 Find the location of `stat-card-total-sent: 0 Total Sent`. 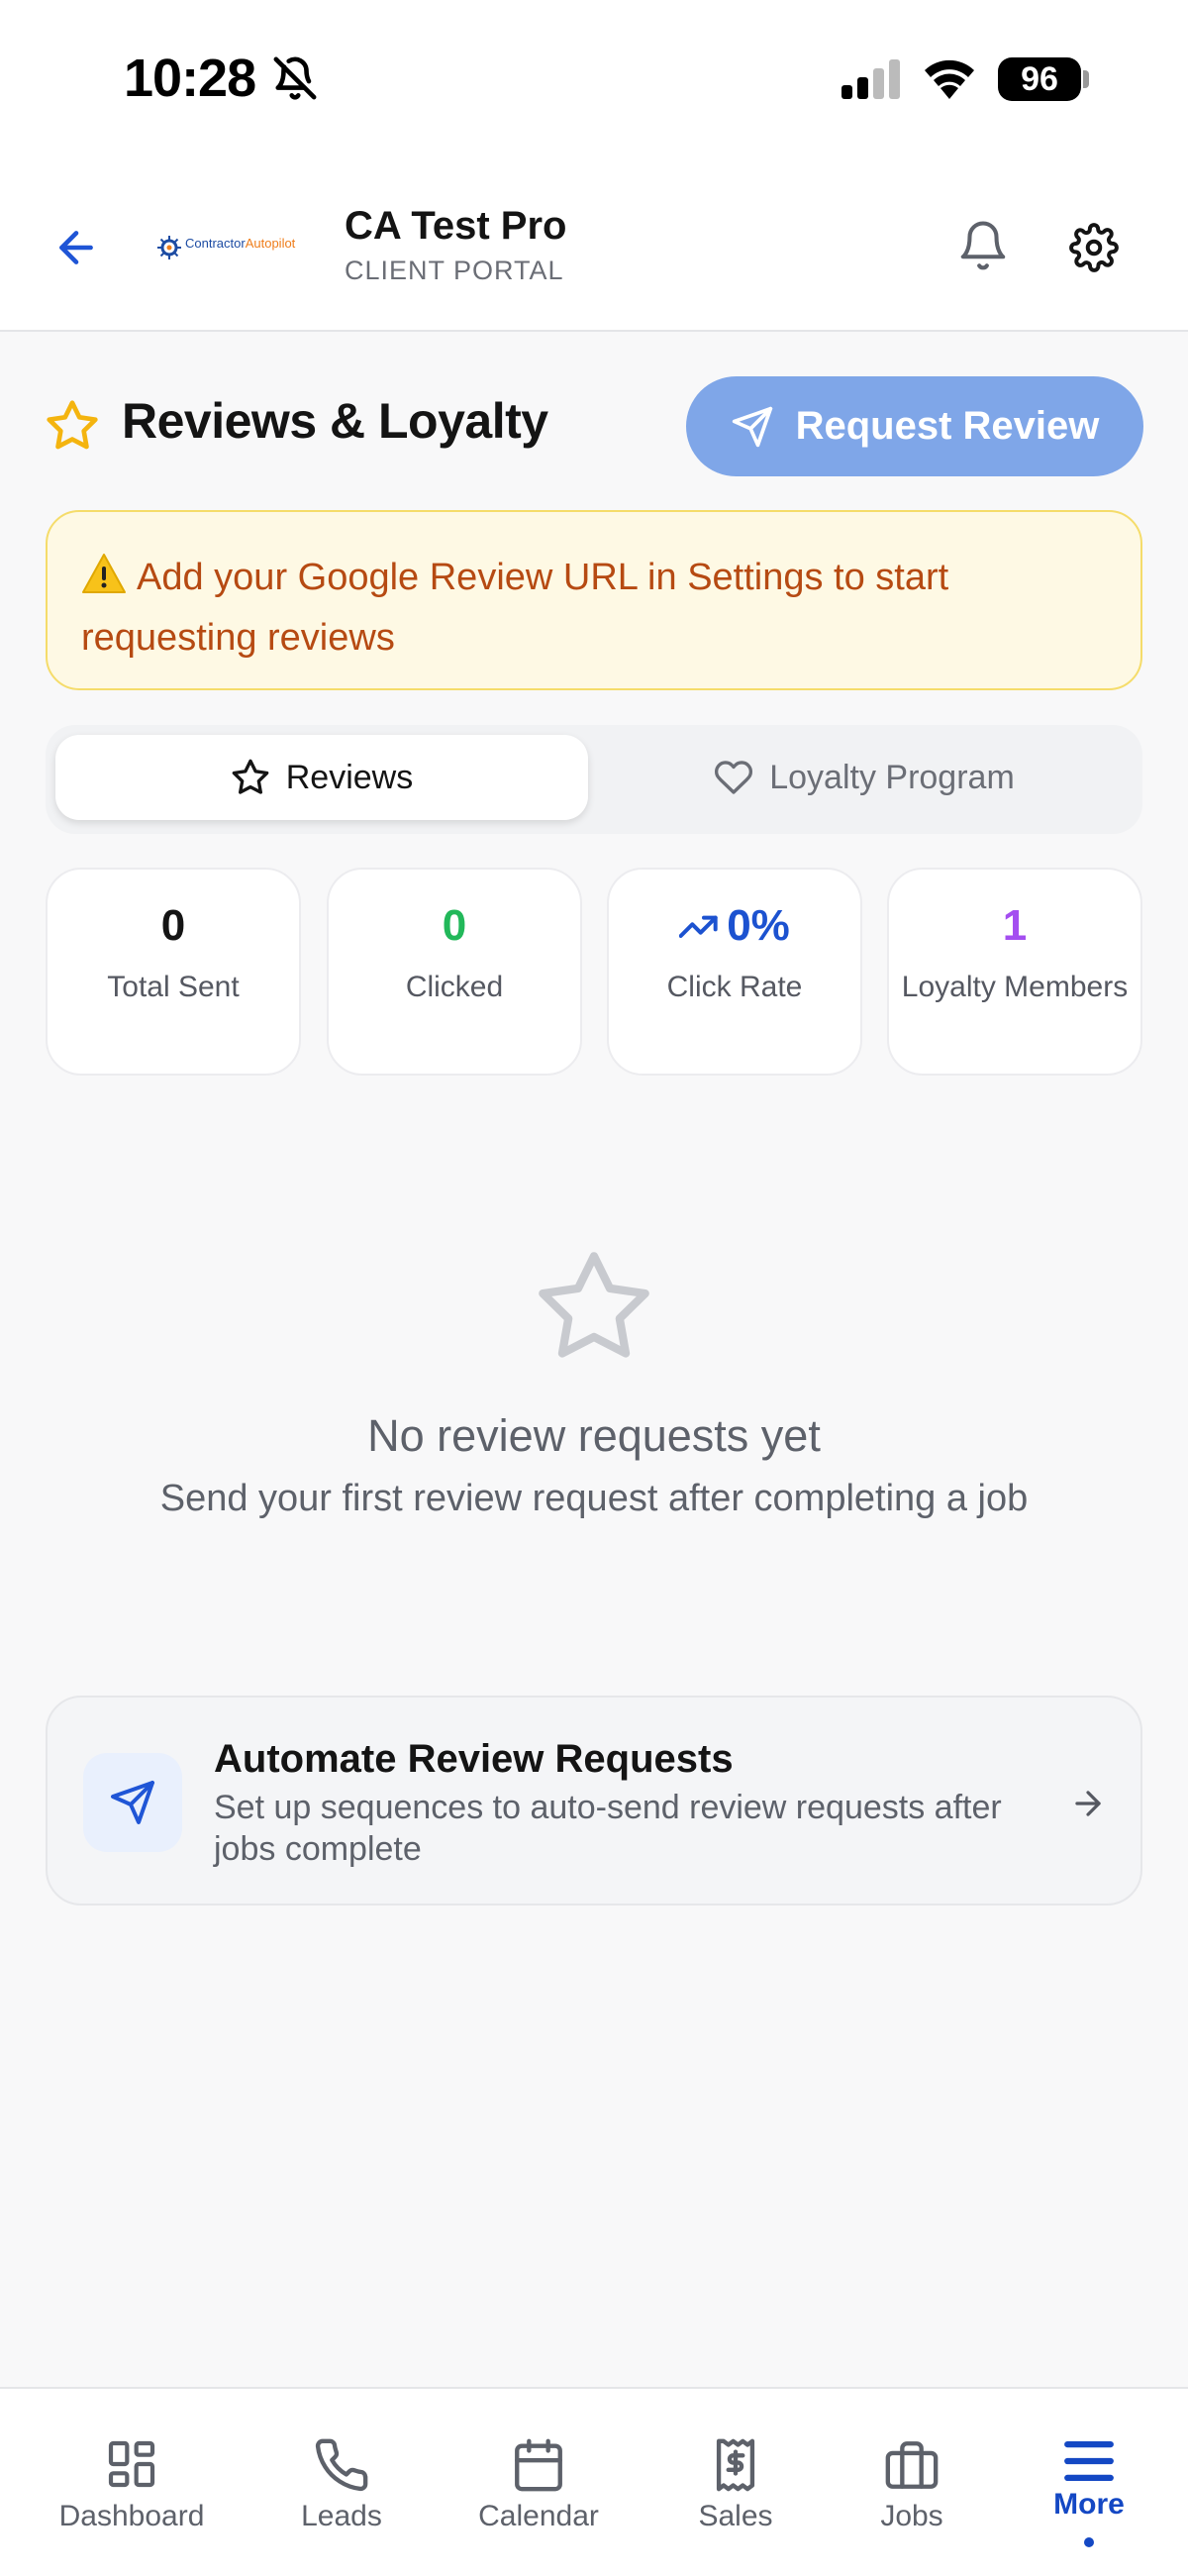

stat-card-total-sent: 0 Total Sent is located at coordinates (173, 972).